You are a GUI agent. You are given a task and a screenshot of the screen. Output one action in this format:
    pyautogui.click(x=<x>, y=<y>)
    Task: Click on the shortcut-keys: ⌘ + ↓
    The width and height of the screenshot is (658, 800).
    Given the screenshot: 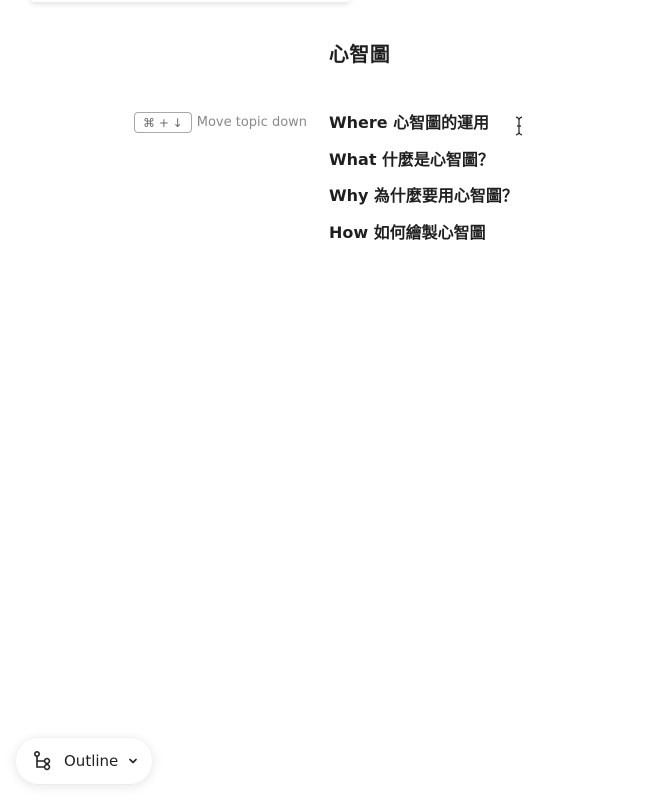 What is the action you would take?
    pyautogui.click(x=163, y=122)
    